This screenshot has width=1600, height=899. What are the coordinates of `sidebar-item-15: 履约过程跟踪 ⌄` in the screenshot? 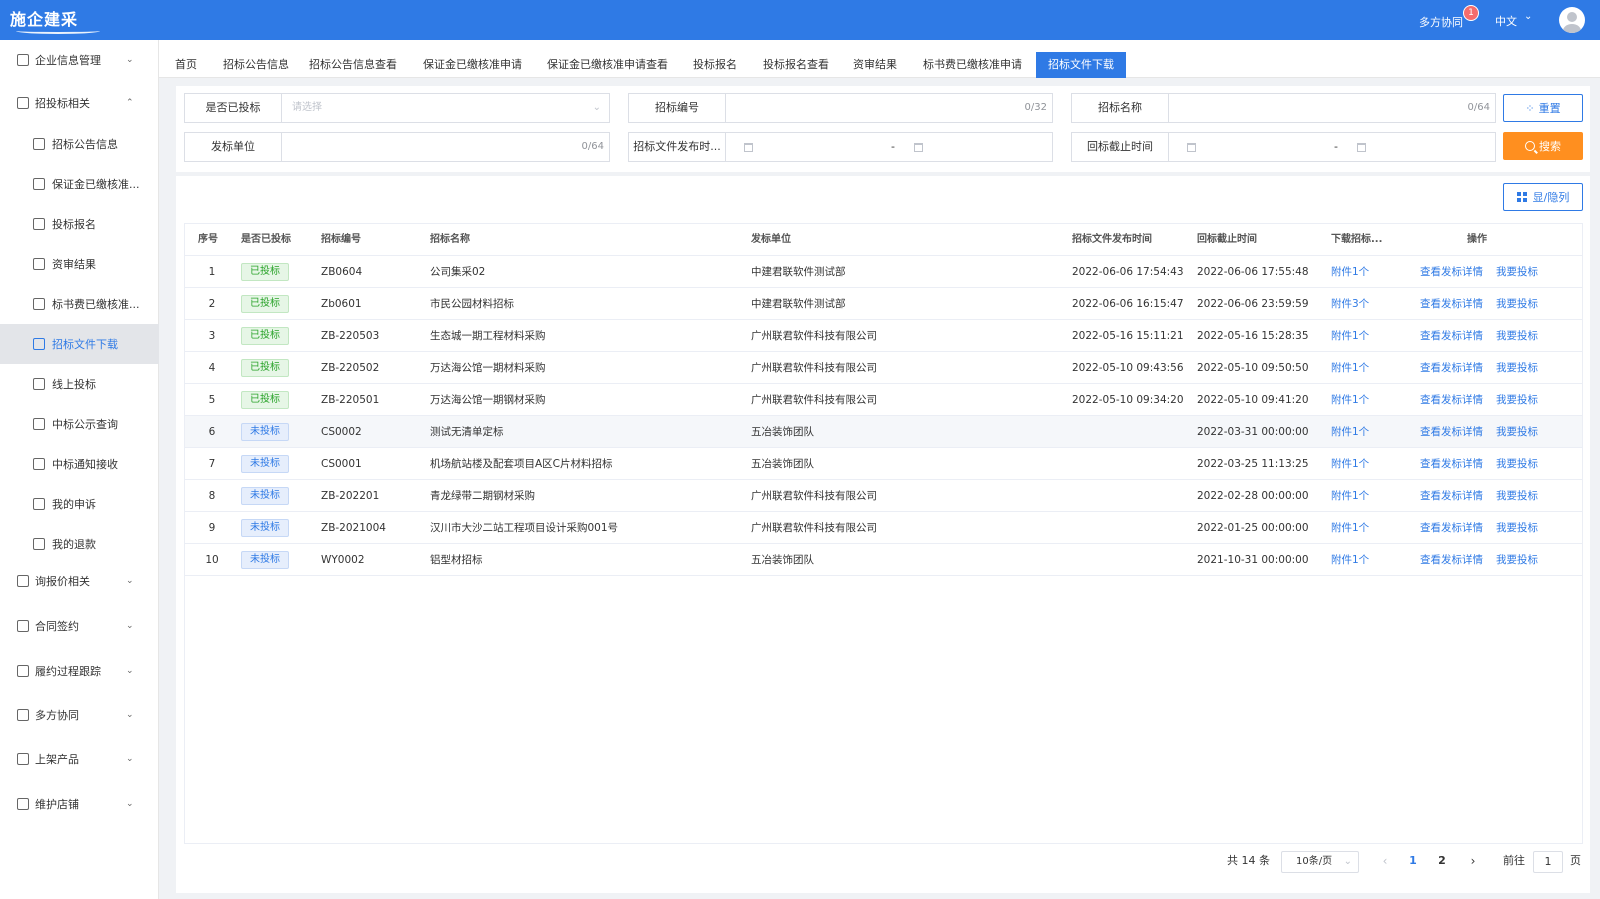 It's located at (79, 671).